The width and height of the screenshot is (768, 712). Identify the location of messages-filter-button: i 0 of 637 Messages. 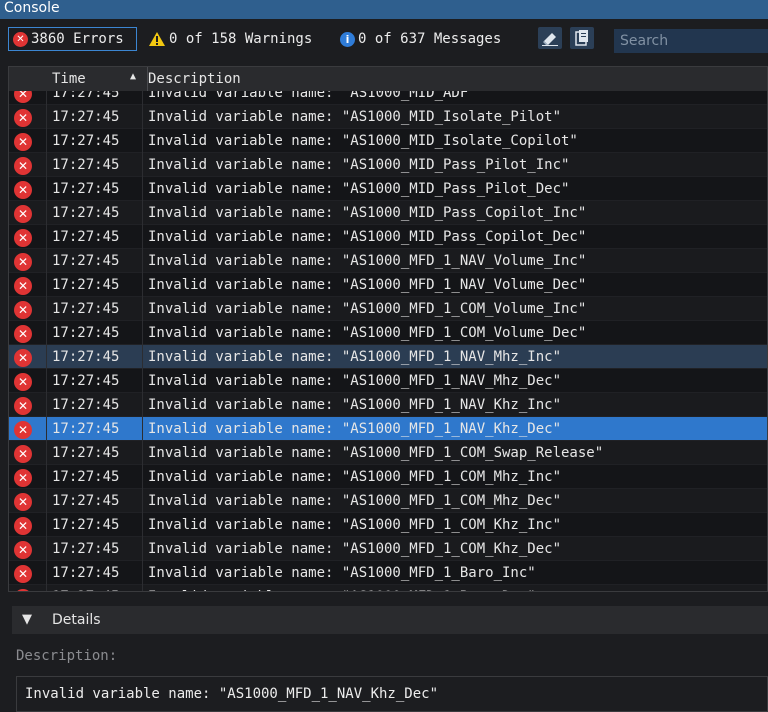
(420, 39).